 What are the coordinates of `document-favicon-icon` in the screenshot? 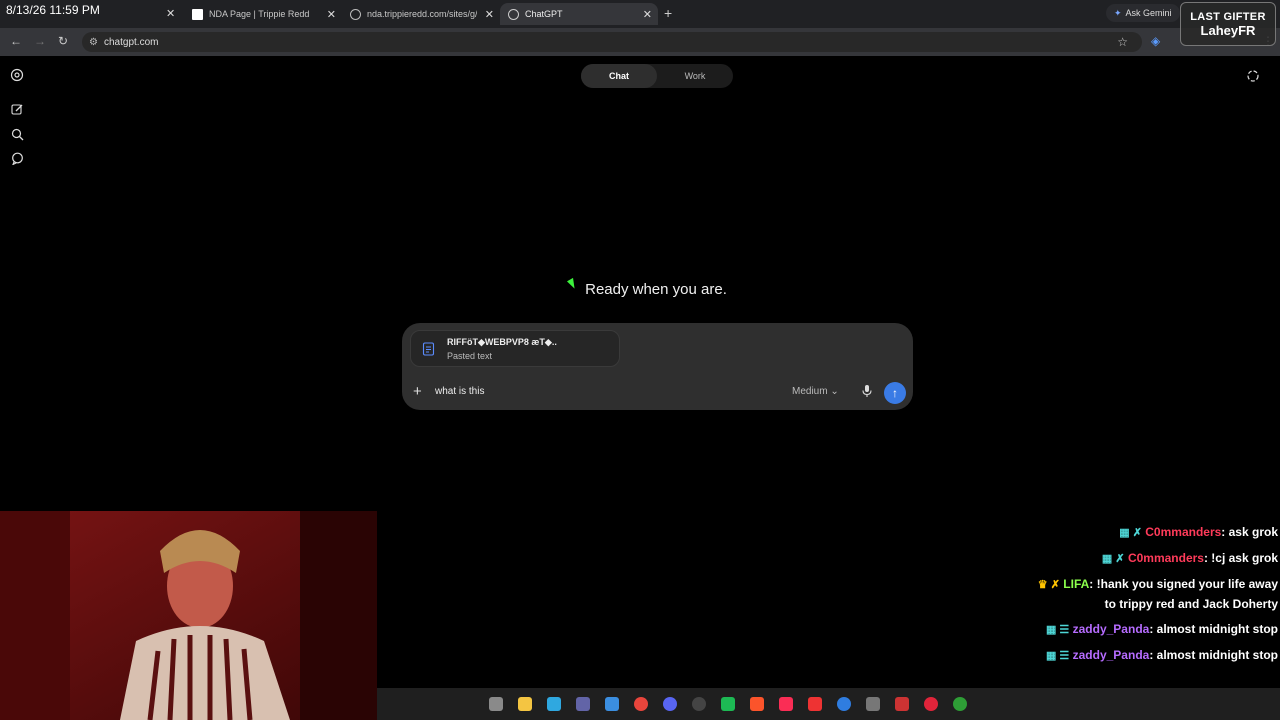 It's located at (197, 14).